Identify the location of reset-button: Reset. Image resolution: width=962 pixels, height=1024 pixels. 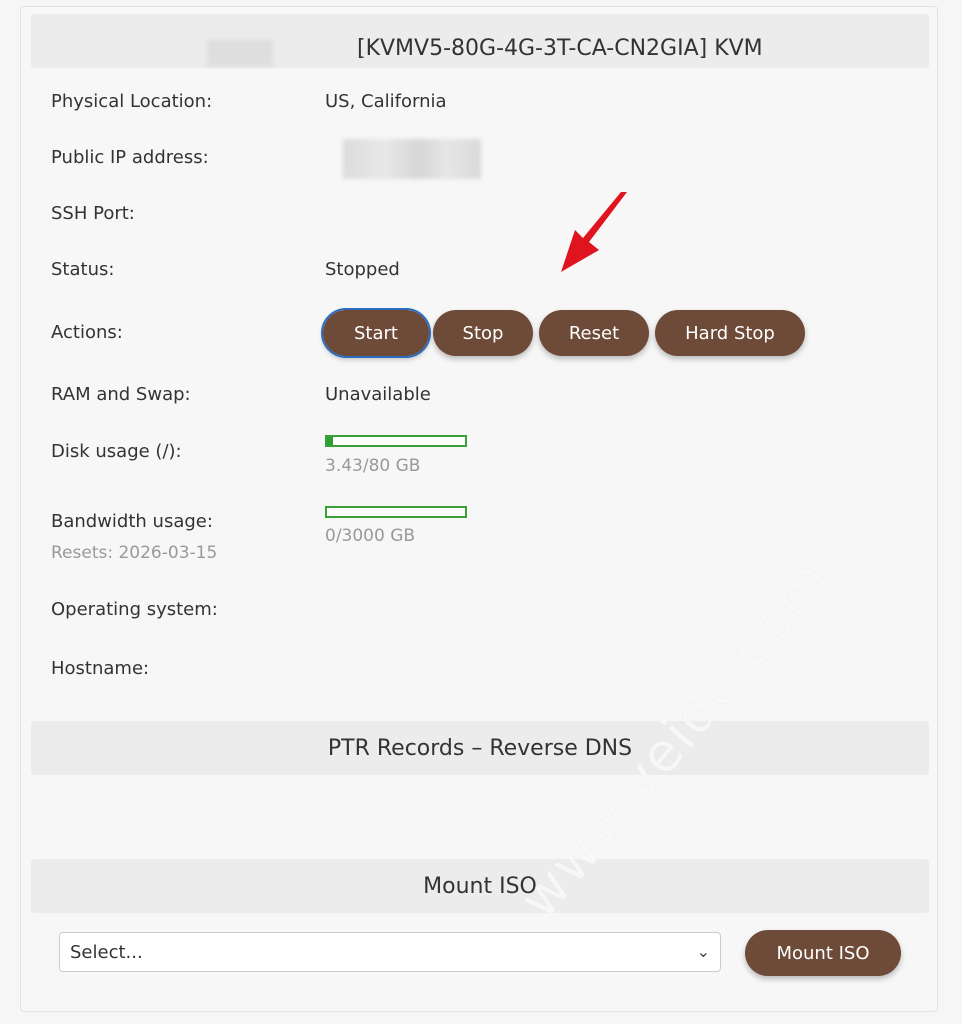
(594, 333).